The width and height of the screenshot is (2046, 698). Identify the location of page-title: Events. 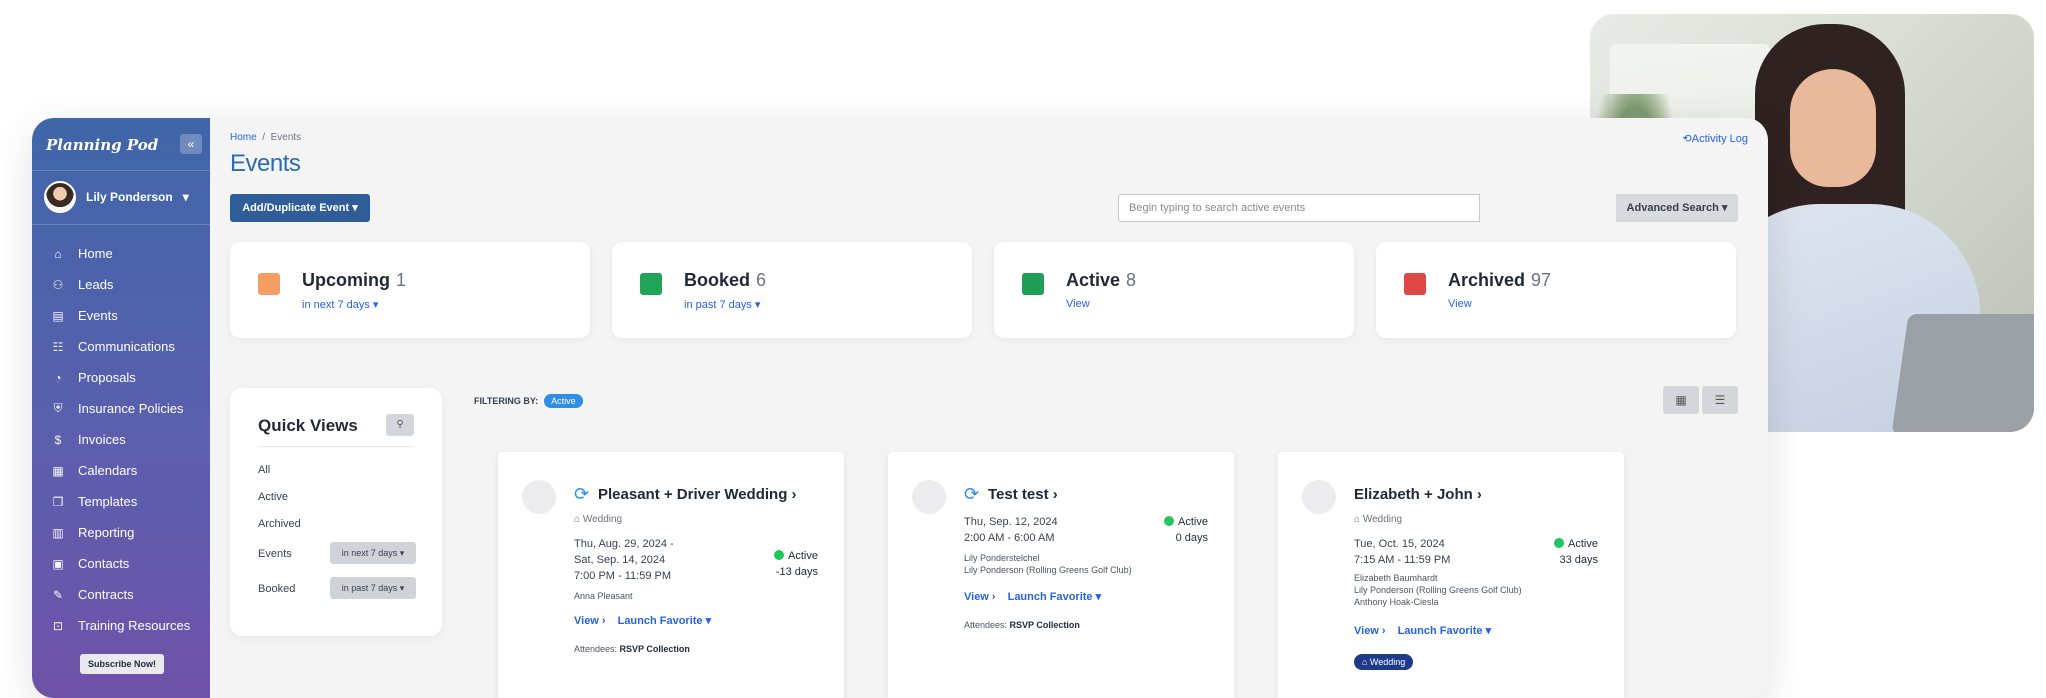
(265, 163).